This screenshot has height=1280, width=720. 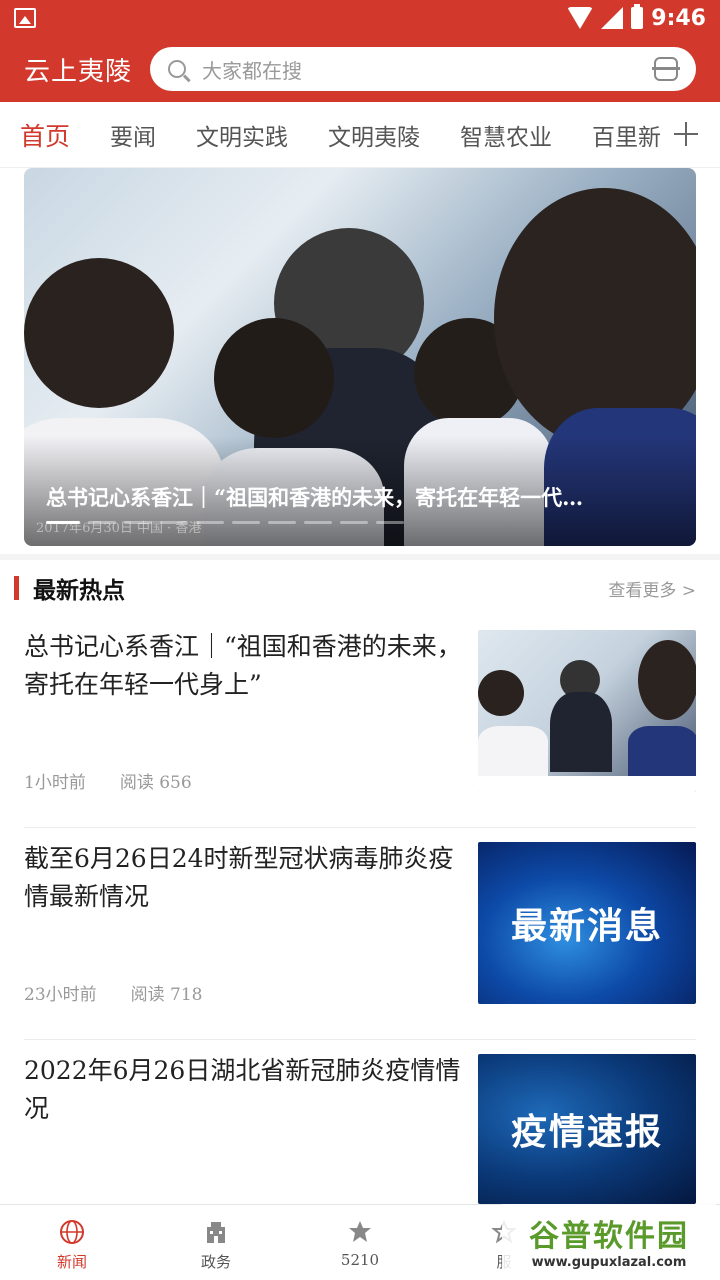 What do you see at coordinates (79, 590) in the screenshot?
I see `section-title: 最新热点` at bounding box center [79, 590].